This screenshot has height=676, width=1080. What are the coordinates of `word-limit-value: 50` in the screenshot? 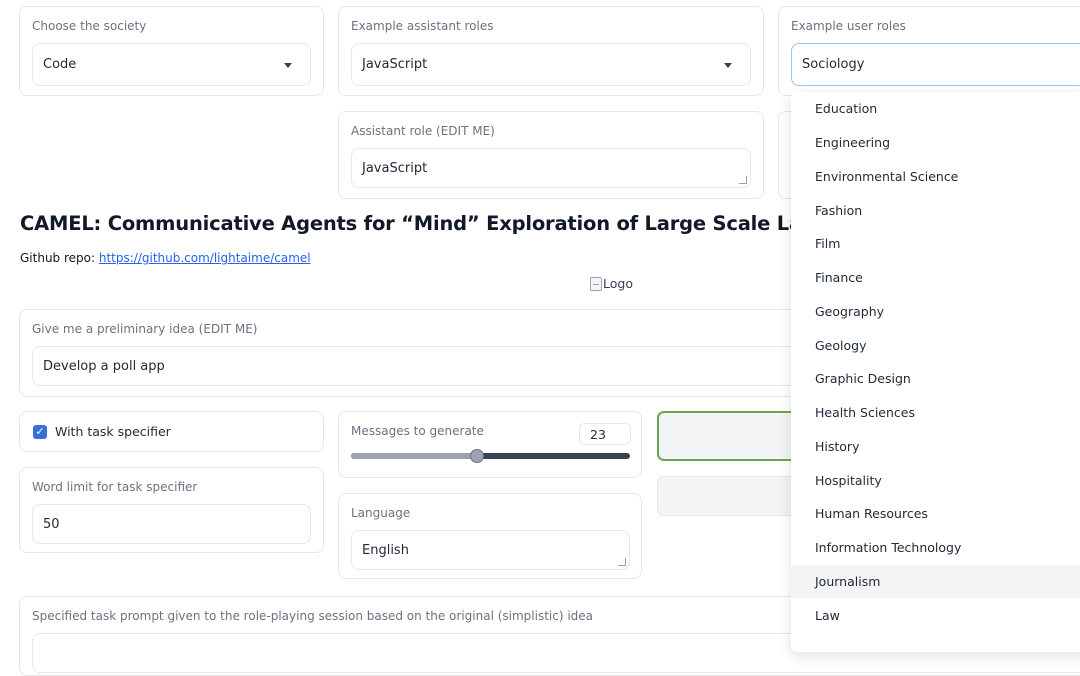 It's located at (51, 524).